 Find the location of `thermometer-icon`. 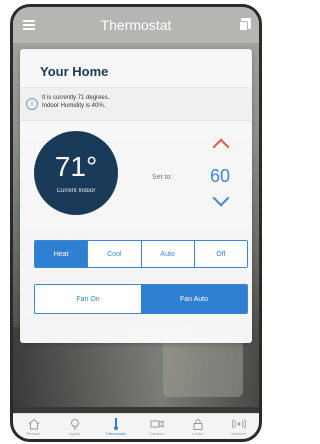

thermometer-icon is located at coordinates (116, 423).